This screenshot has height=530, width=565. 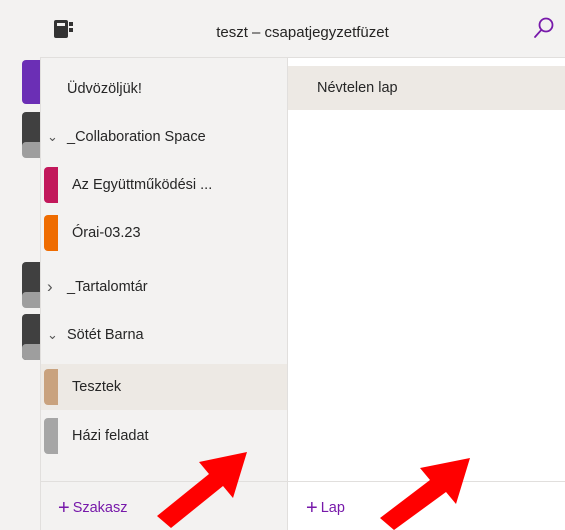 I want to click on section-item-udvozoljuk: Üdvözöljük!, so click(x=164, y=89).